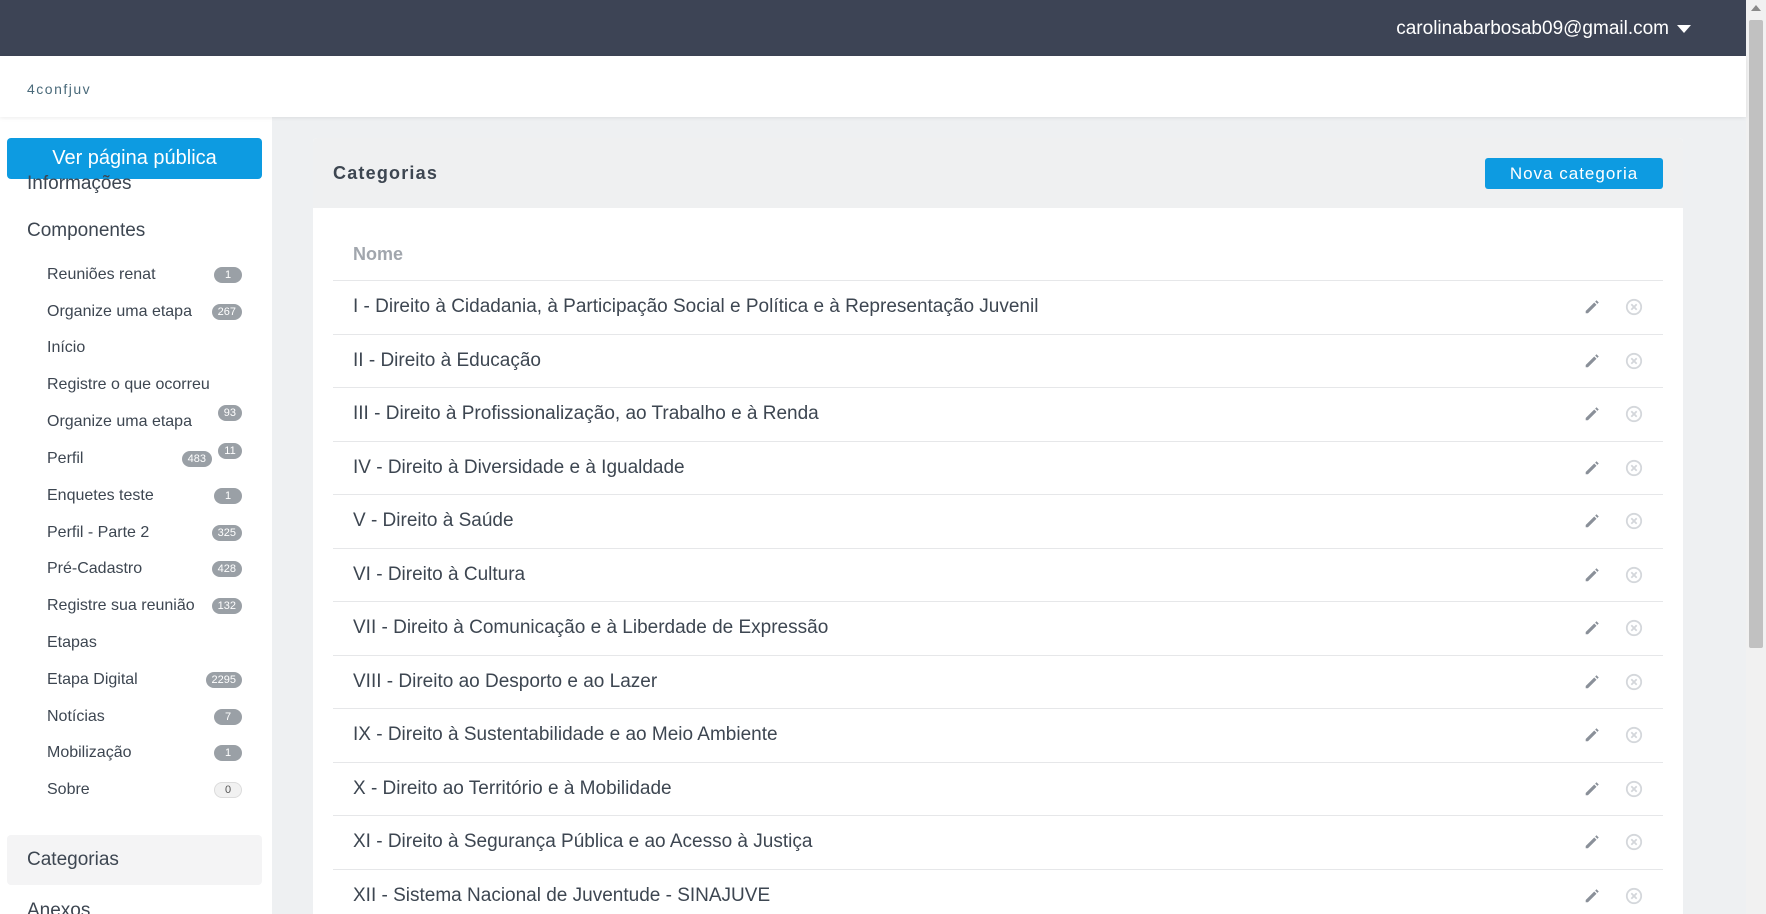 This screenshot has width=1766, height=914. Describe the element at coordinates (98, 532) in the screenshot. I see `component-label: Perfil - Parte 2` at that location.